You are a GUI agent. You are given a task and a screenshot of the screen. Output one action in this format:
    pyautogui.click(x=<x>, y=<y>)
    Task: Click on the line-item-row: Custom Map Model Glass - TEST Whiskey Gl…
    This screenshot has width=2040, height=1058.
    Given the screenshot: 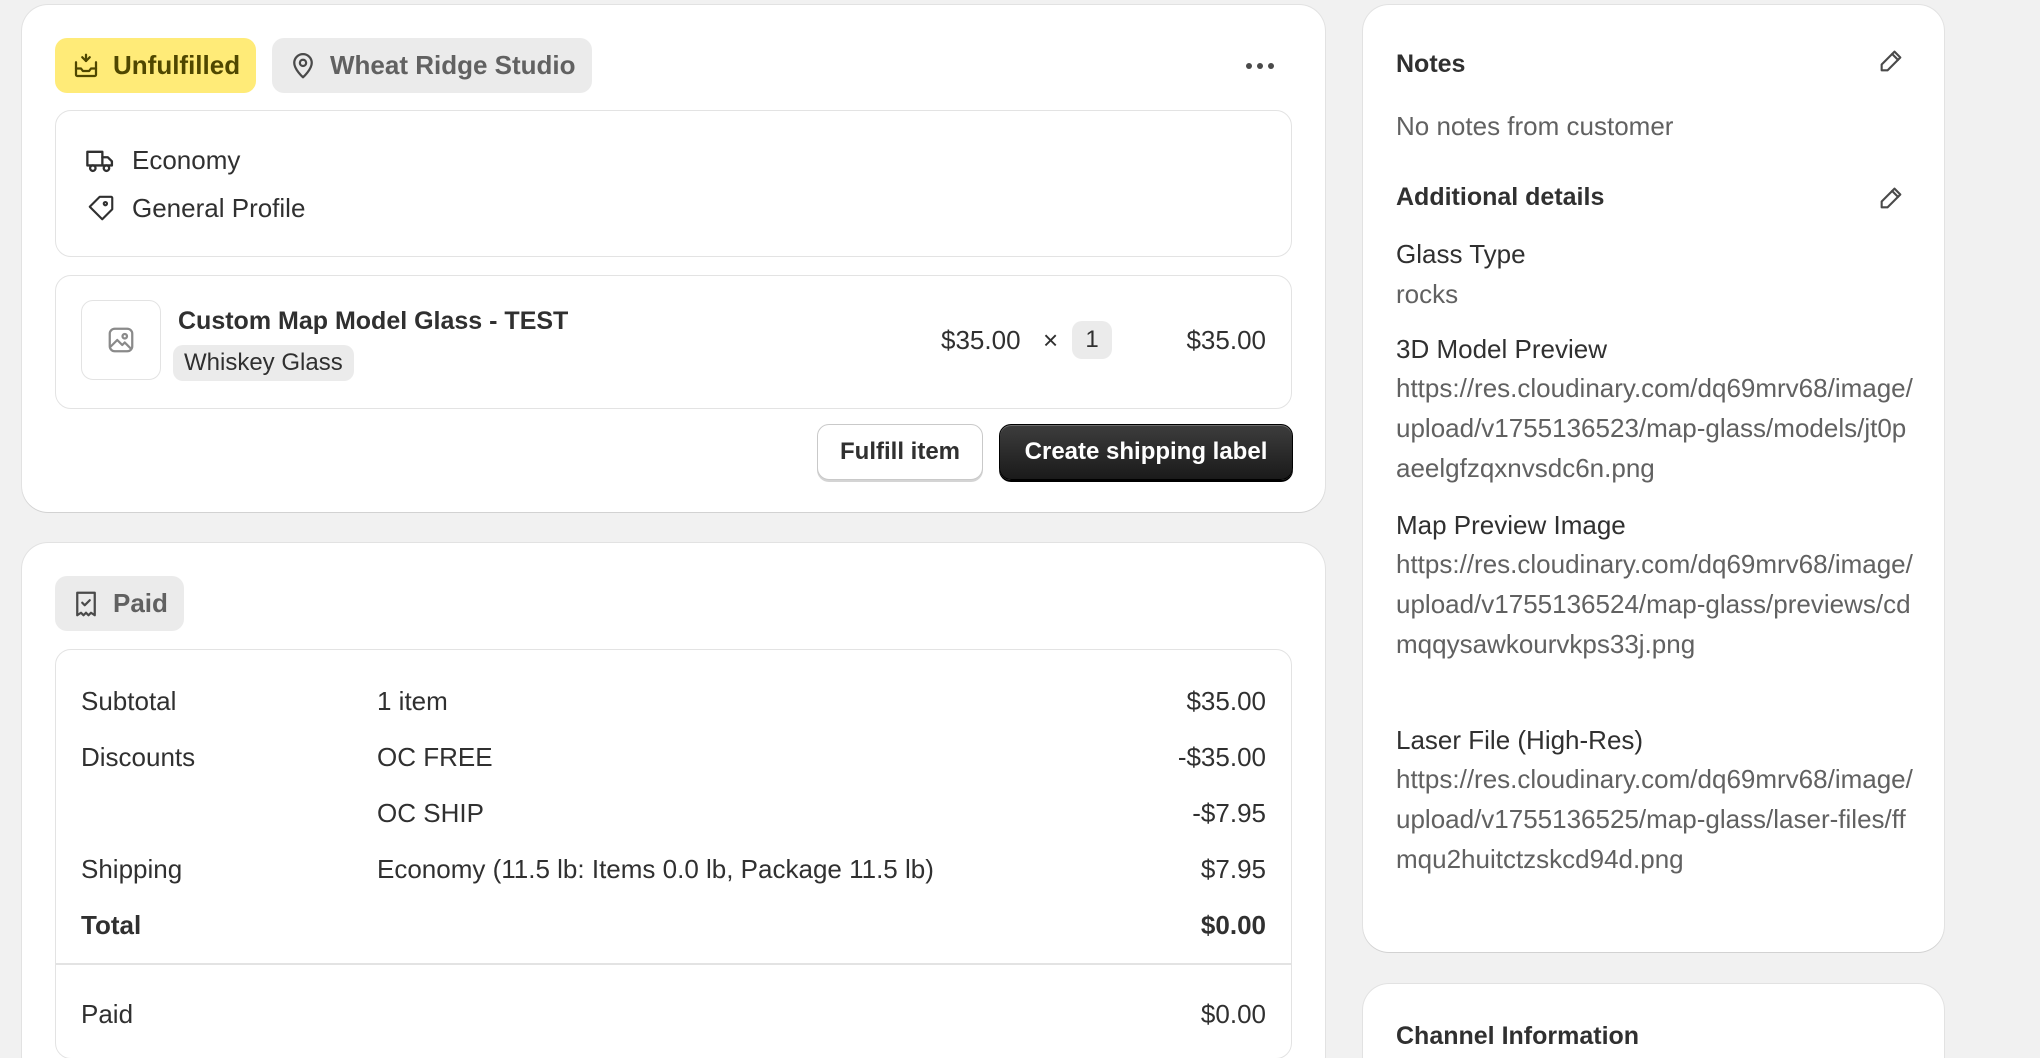 What is the action you would take?
    pyautogui.click(x=673, y=342)
    